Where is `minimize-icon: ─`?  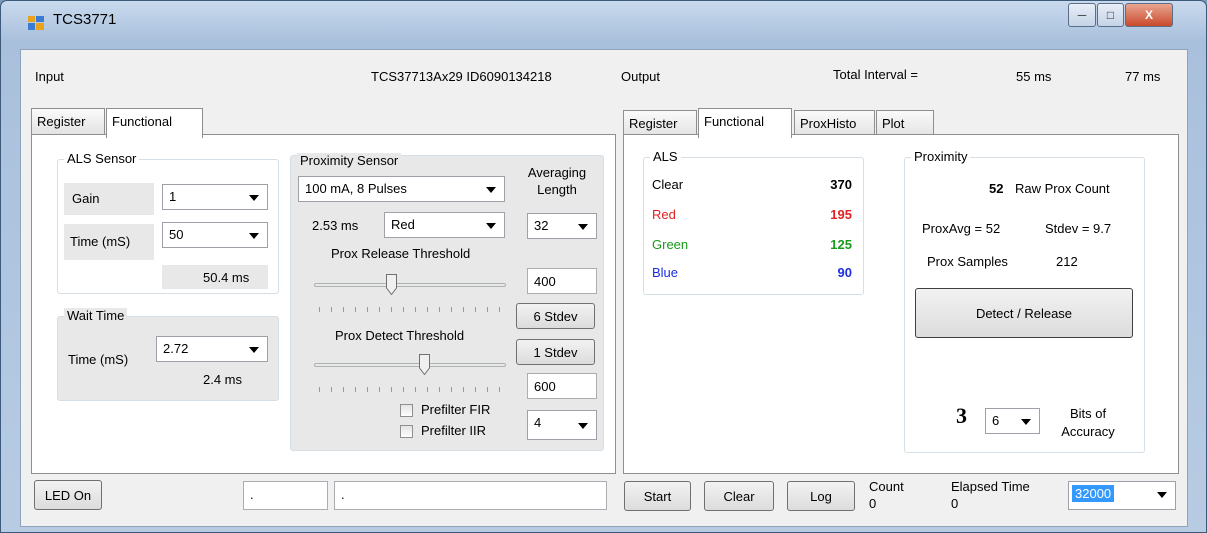
minimize-icon: ─ is located at coordinates (1082, 15).